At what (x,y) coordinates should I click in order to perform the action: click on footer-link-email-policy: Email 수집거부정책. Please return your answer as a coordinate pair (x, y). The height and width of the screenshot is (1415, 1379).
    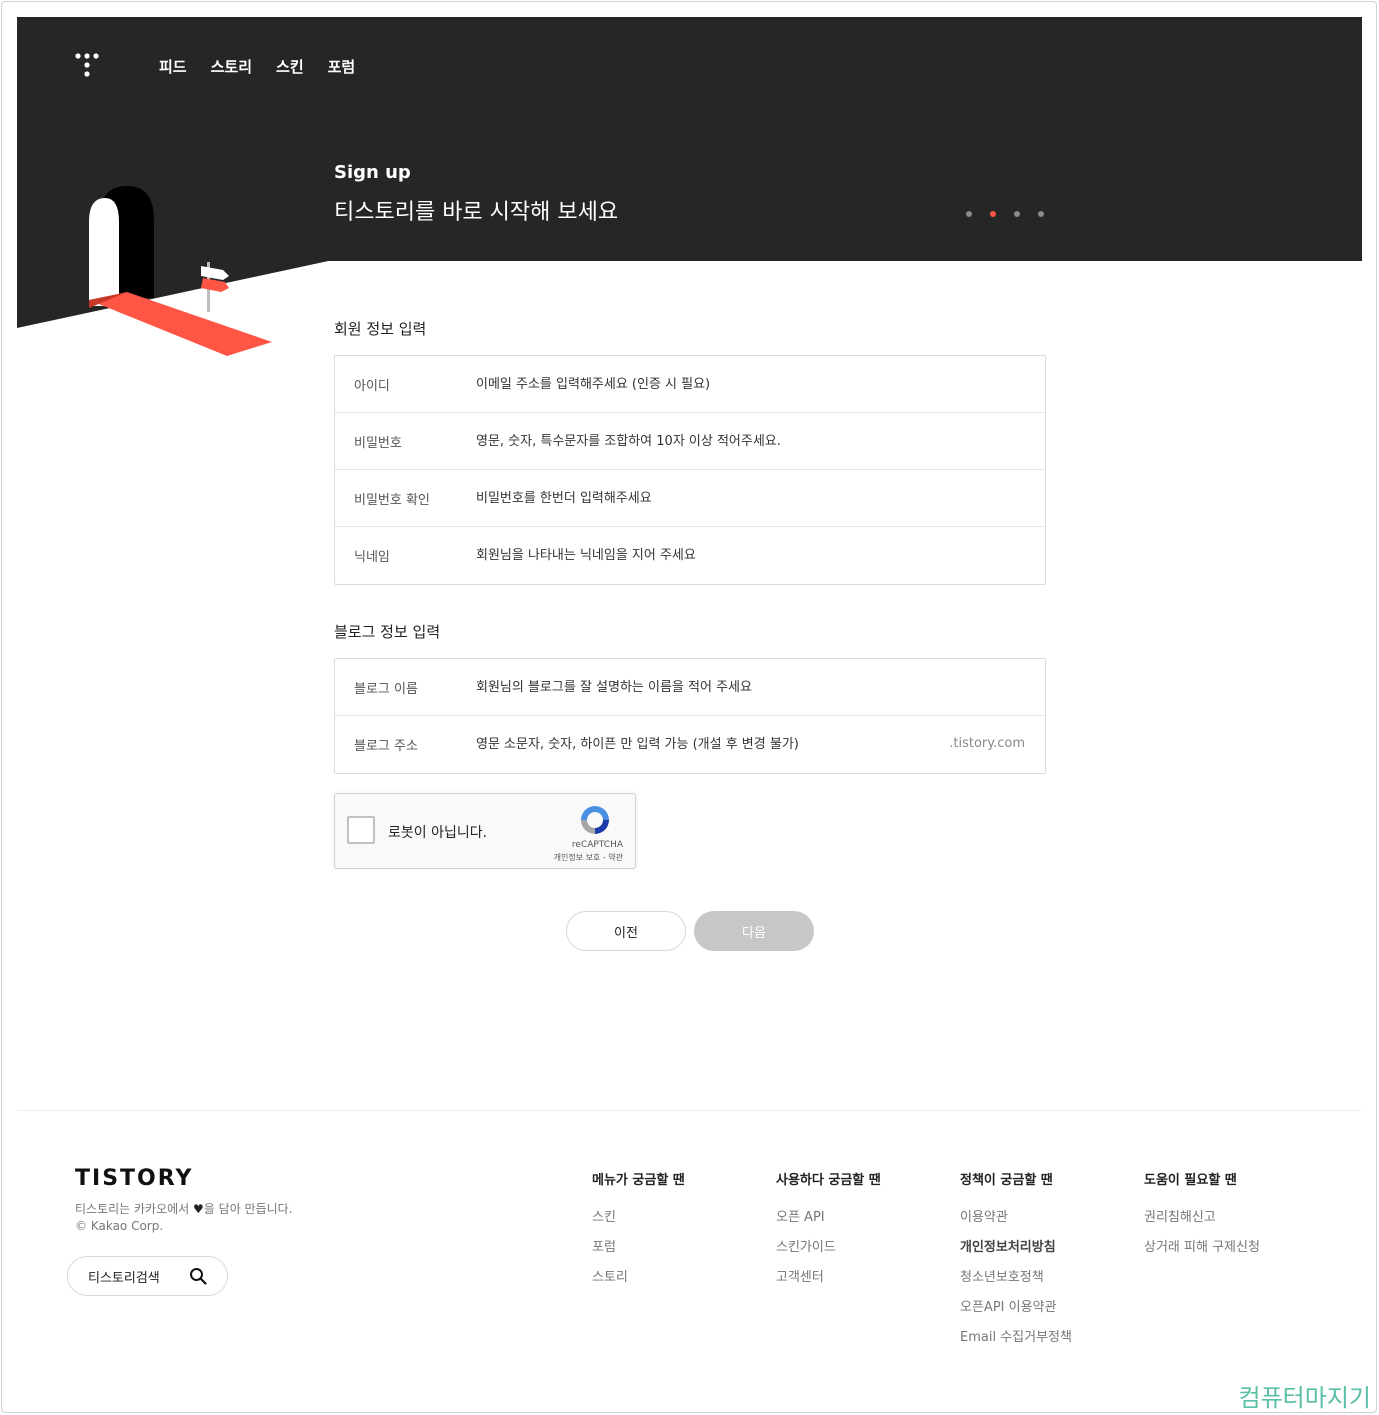
    Looking at the image, I should click on (1016, 1341).